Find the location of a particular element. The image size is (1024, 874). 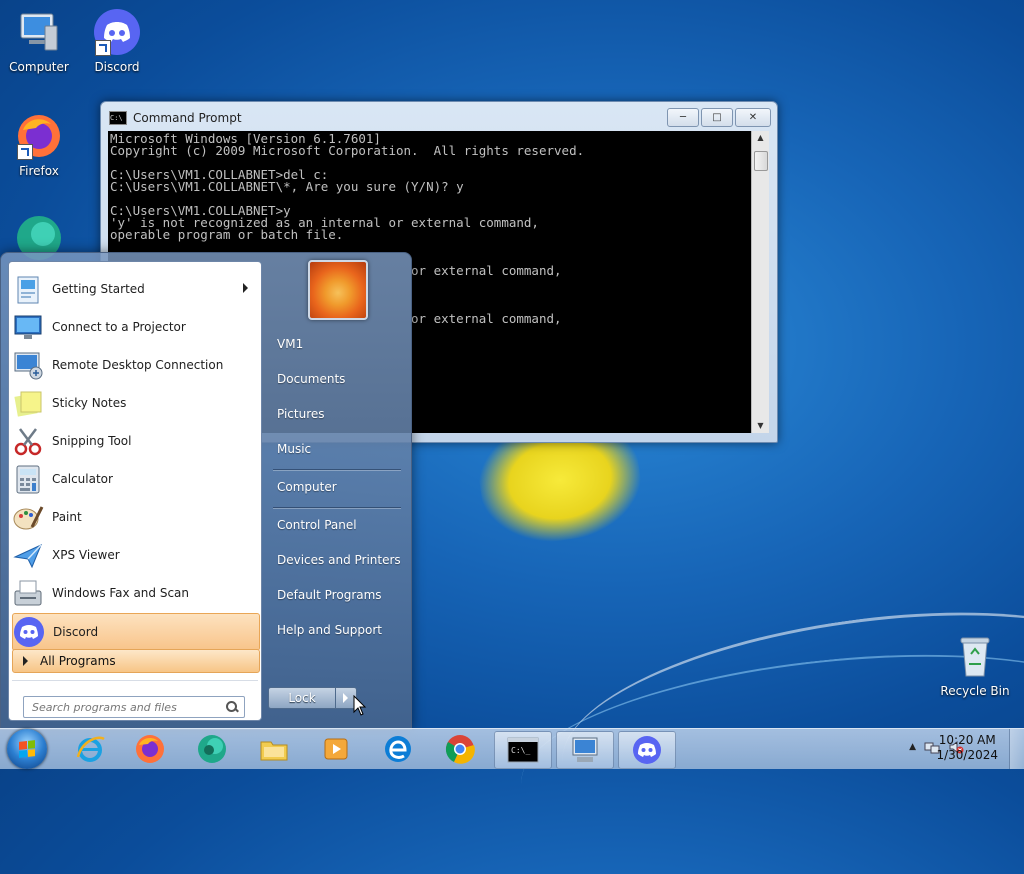

start-item-calculator: Calculator is located at coordinates (135, 479).